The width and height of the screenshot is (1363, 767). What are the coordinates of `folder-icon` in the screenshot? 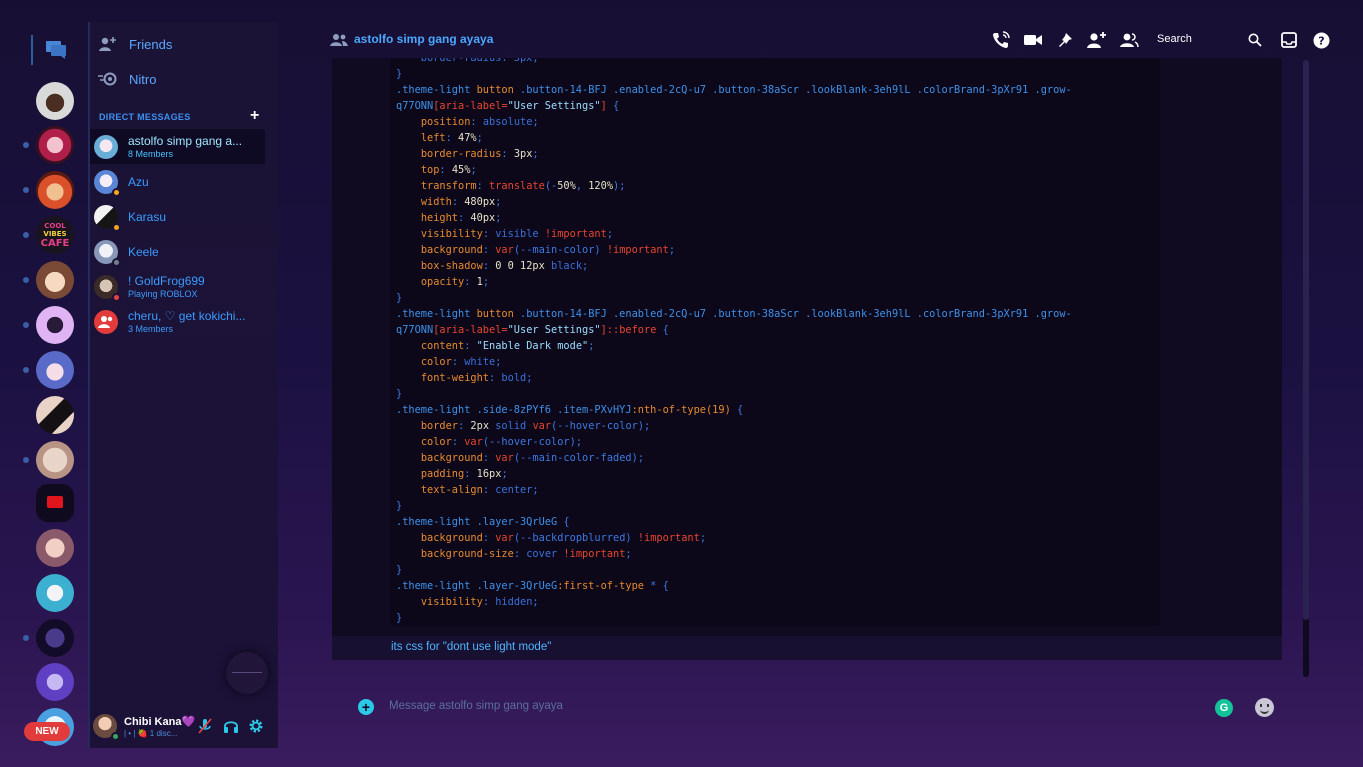 It's located at (55, 502).